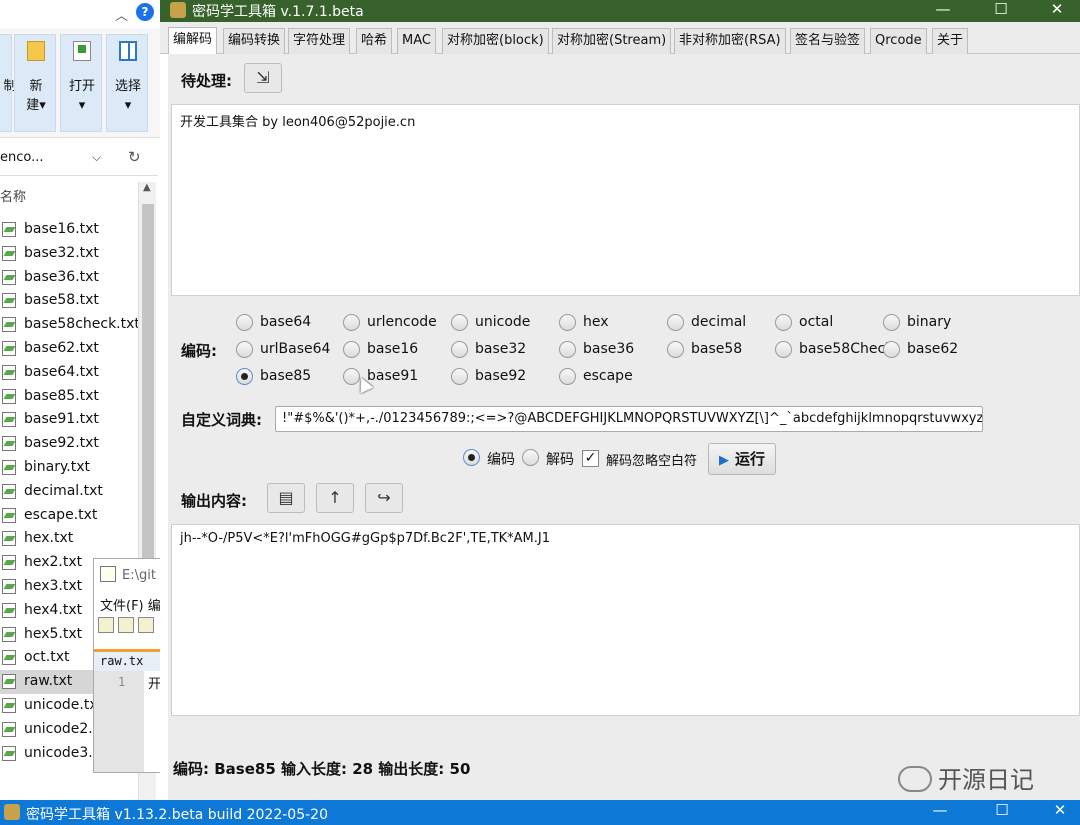 The image size is (1080, 825). I want to click on file-list-item: escape.txt, so click(69, 516).